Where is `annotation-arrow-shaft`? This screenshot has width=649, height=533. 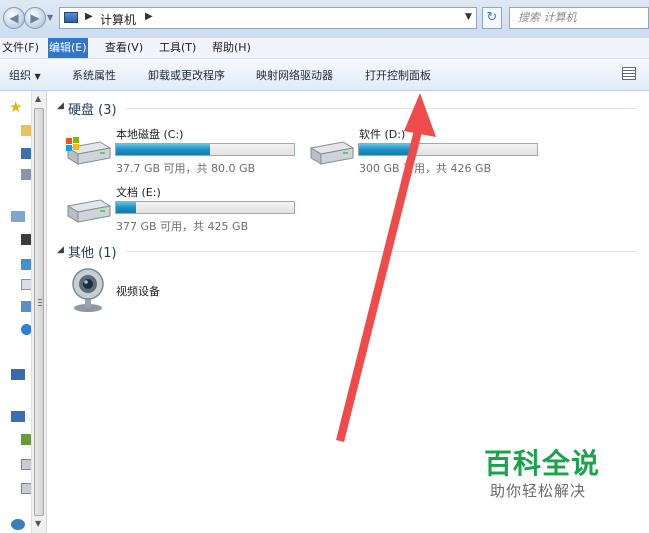
annotation-arrow-shaft is located at coordinates (379, 284).